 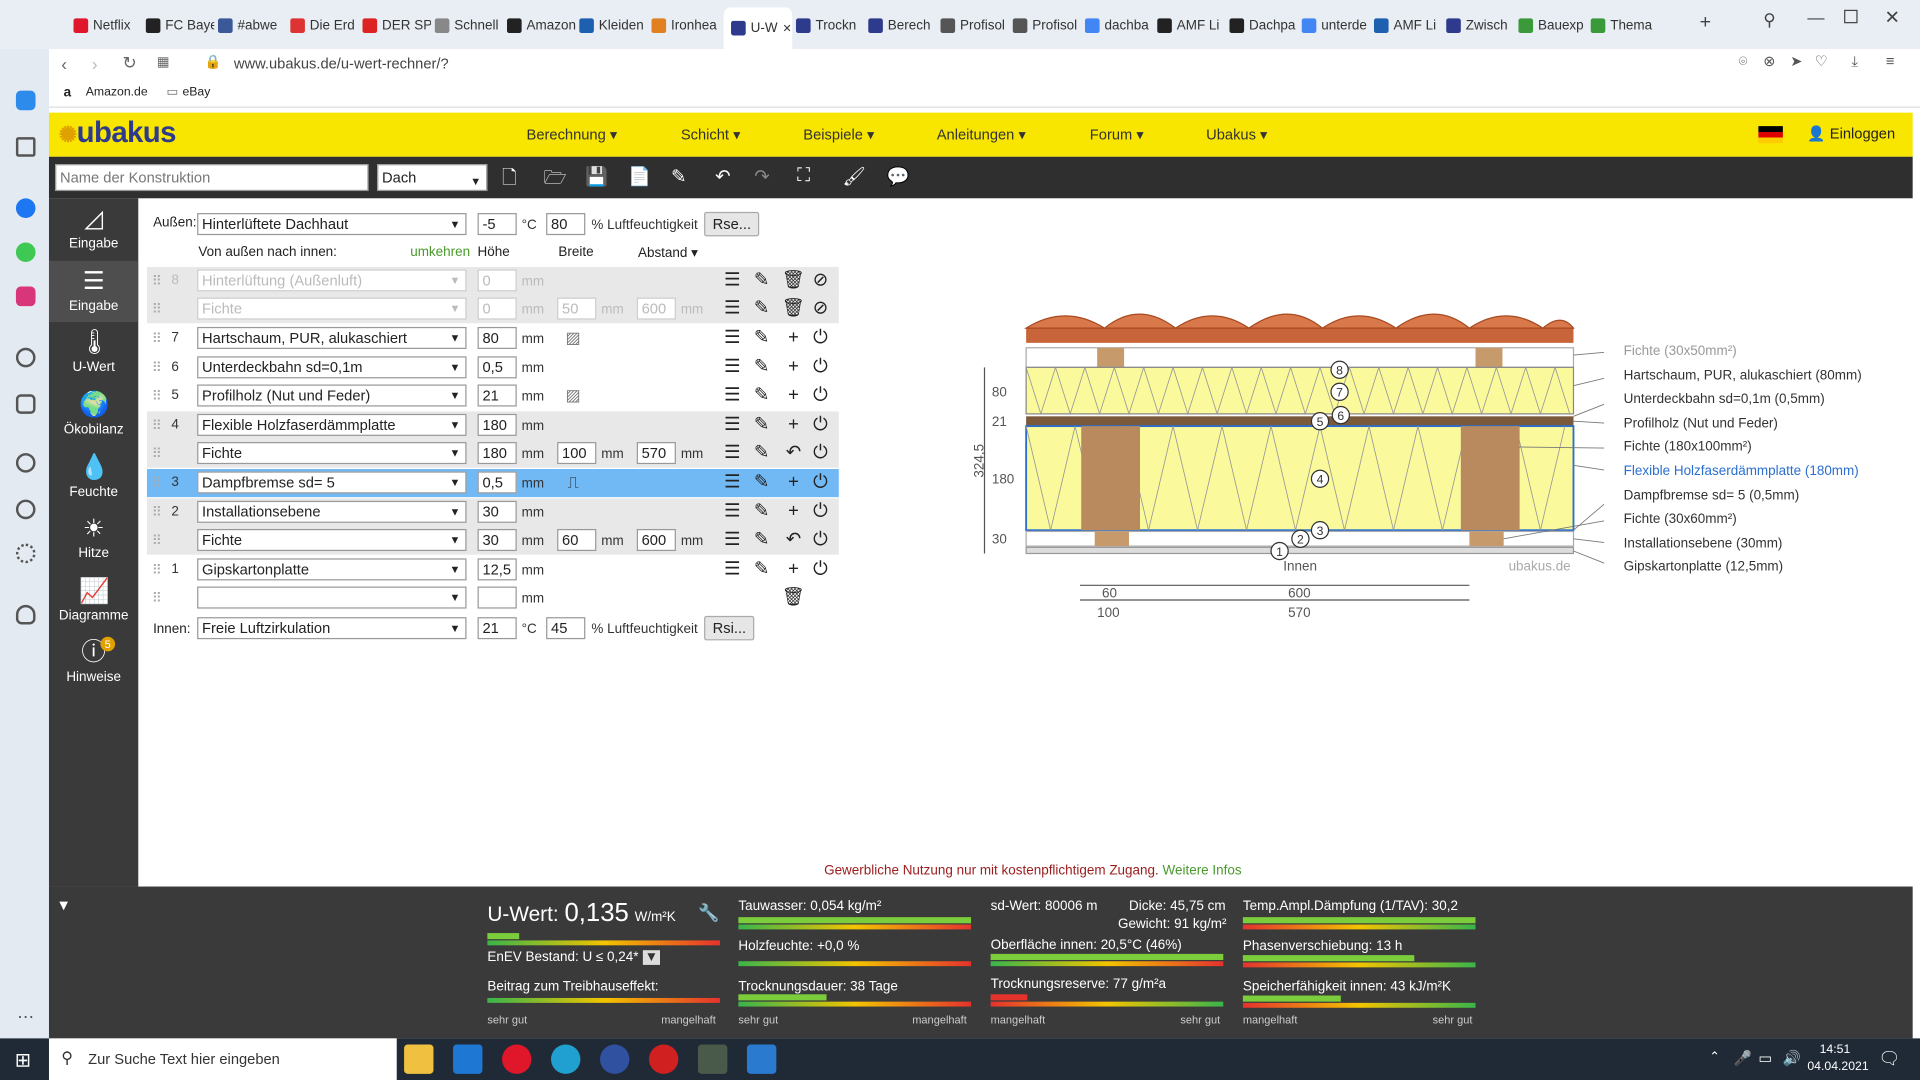 What do you see at coordinates (898, 176) in the screenshot?
I see `comment-icon: 💬` at bounding box center [898, 176].